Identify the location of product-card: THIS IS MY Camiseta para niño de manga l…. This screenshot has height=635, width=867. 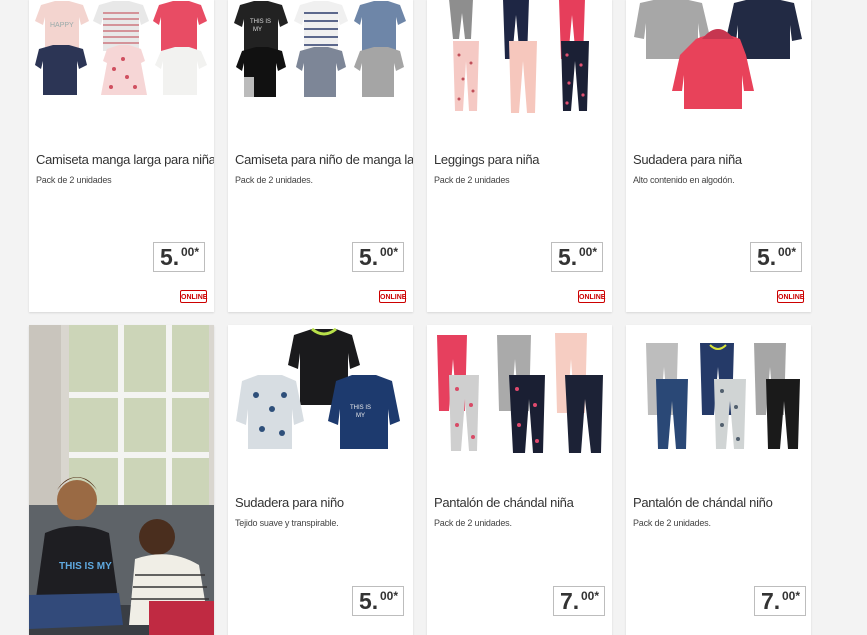
(320, 156).